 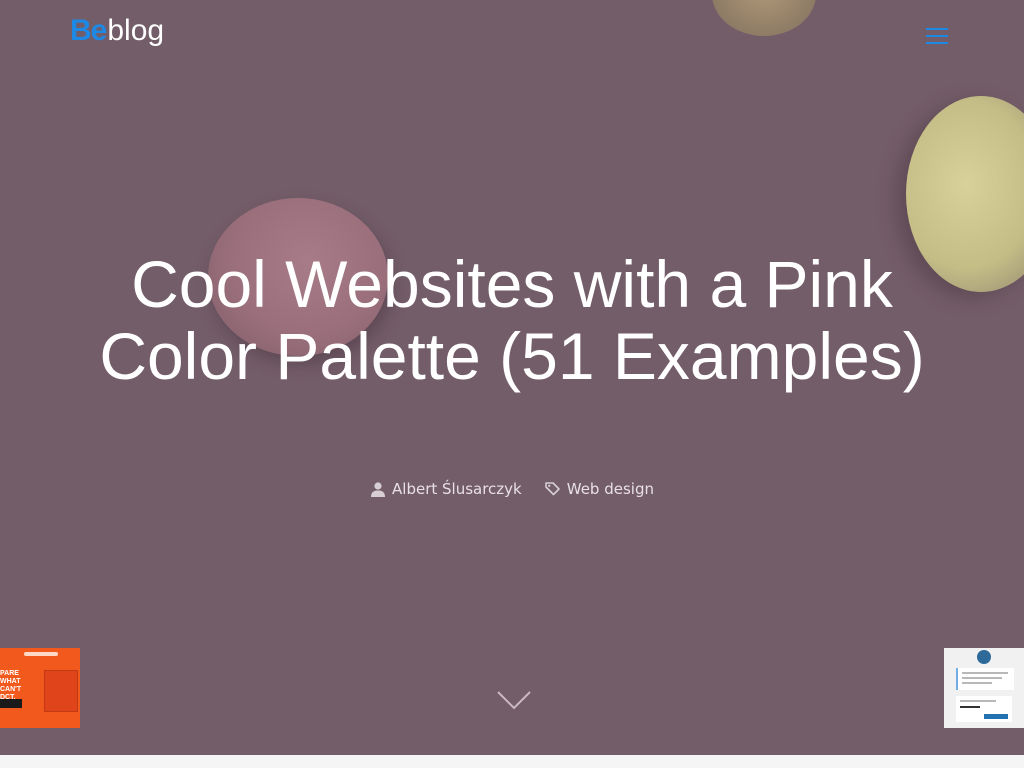 I want to click on user-icon, so click(x=378, y=489).